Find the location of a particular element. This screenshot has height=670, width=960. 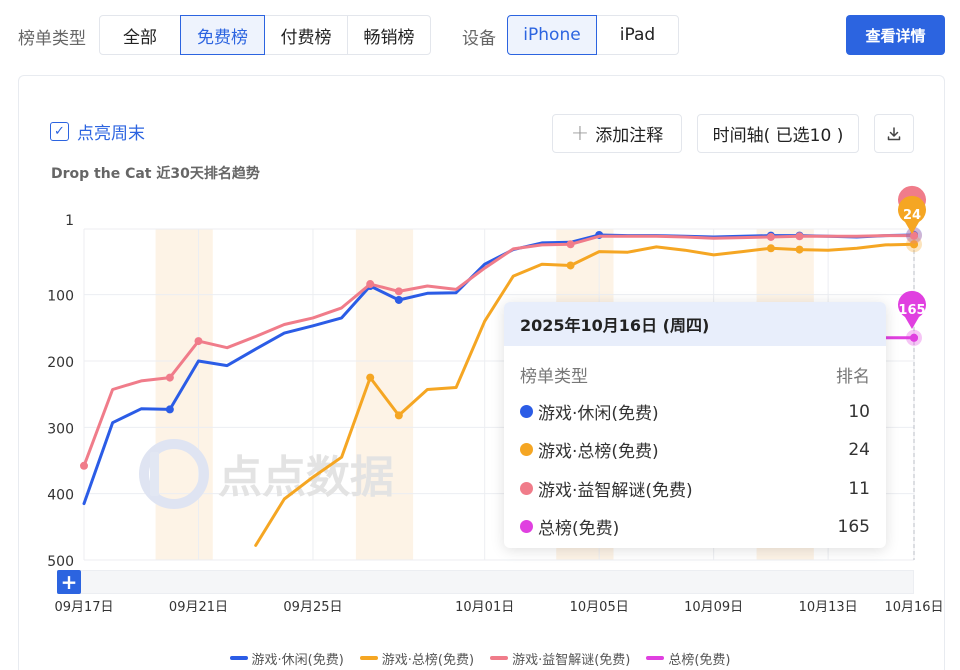

list-type-free: 免费榜 is located at coordinates (222, 35).